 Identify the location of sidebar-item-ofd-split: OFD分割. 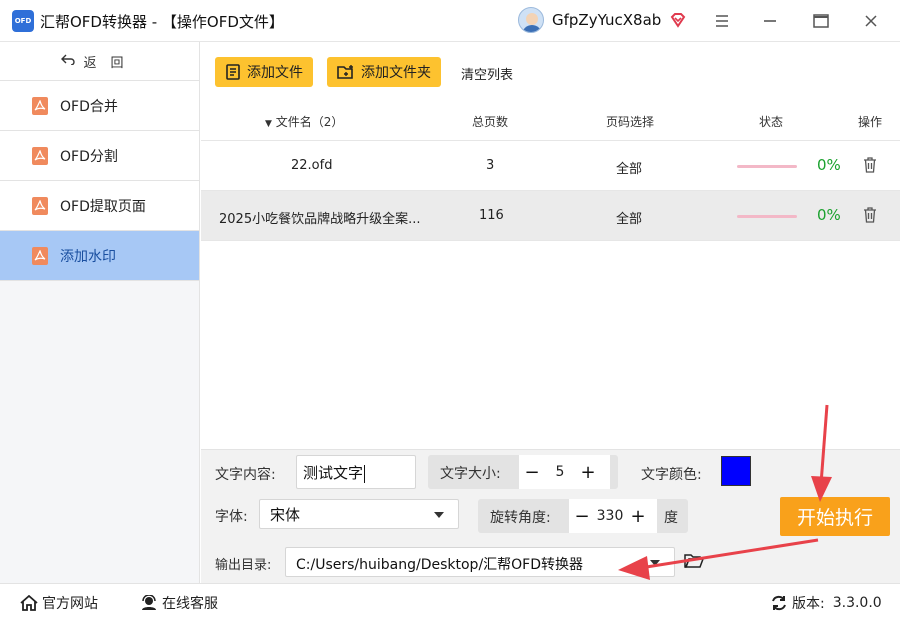
(99, 156).